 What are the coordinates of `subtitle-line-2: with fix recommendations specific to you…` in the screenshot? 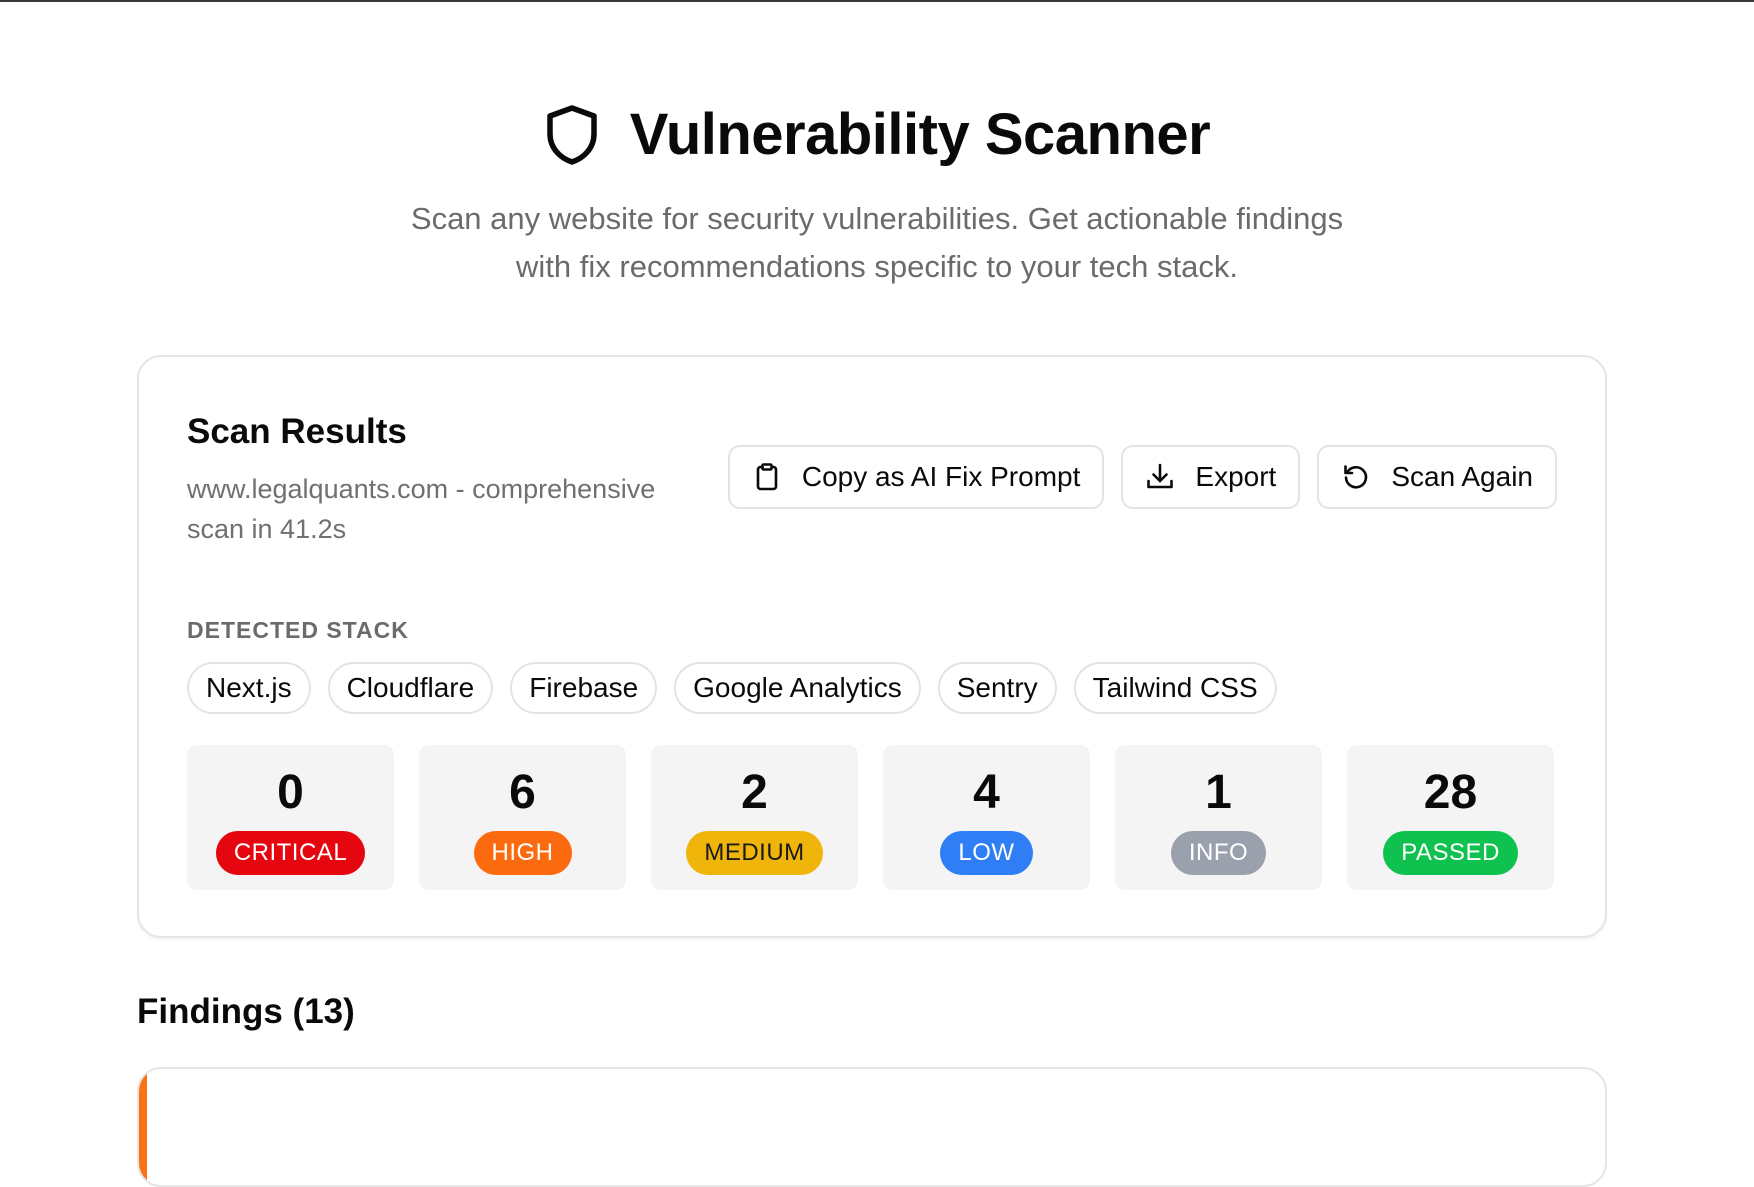 It's located at (877, 266).